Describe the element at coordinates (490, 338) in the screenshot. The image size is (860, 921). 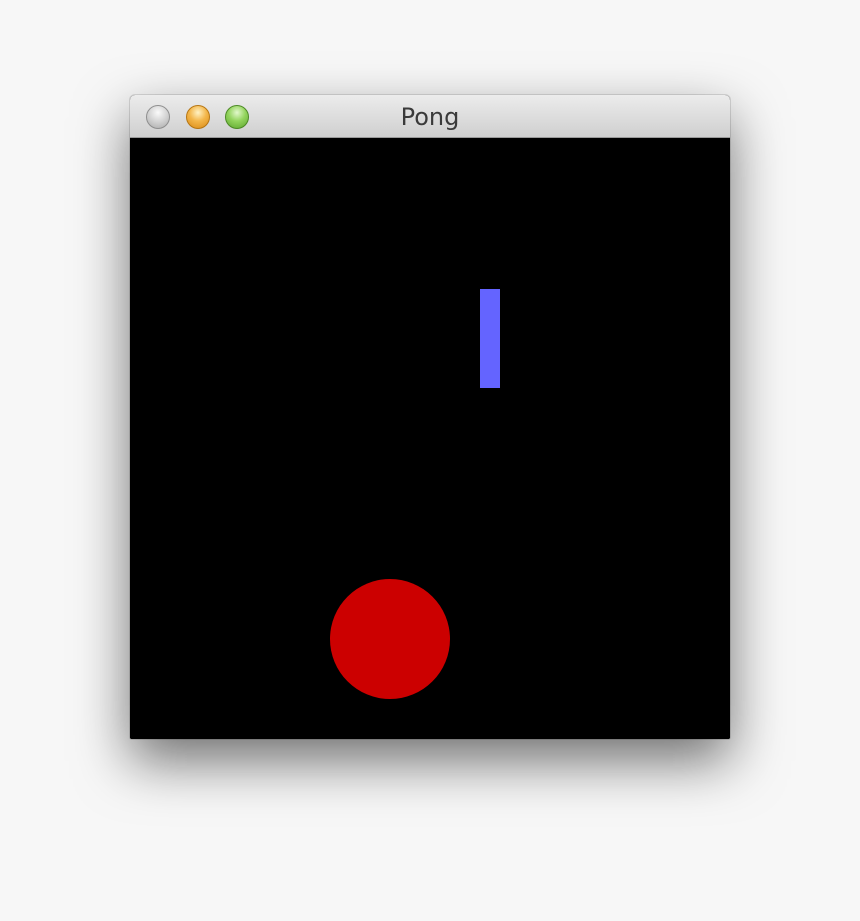
I see `paddle` at that location.